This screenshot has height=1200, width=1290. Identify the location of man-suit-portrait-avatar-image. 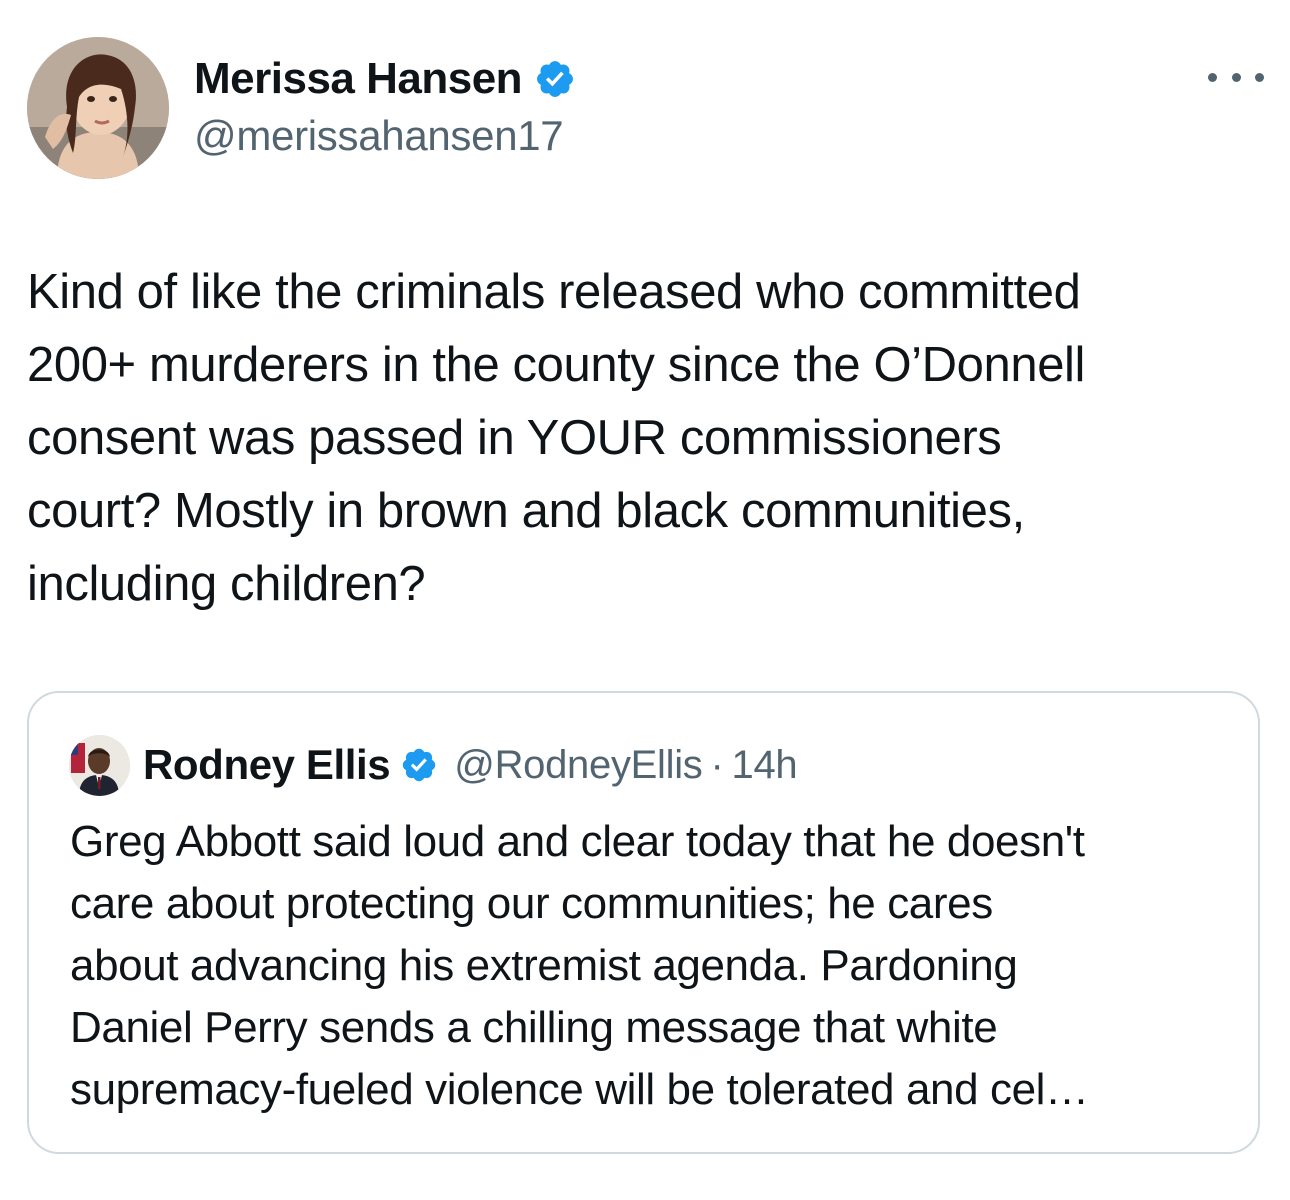
(99, 765).